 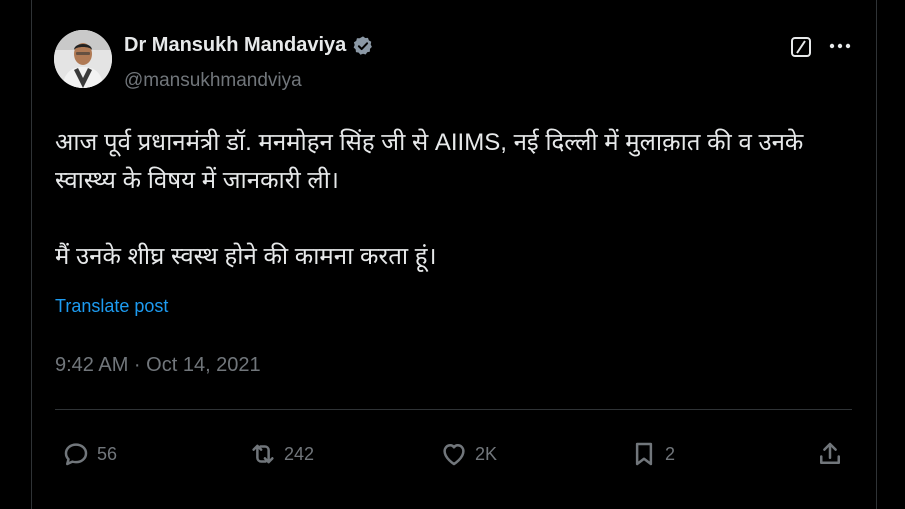 I want to click on tweet-timestamp: 9:42 AM · Oct 14, 2021, so click(x=158, y=365).